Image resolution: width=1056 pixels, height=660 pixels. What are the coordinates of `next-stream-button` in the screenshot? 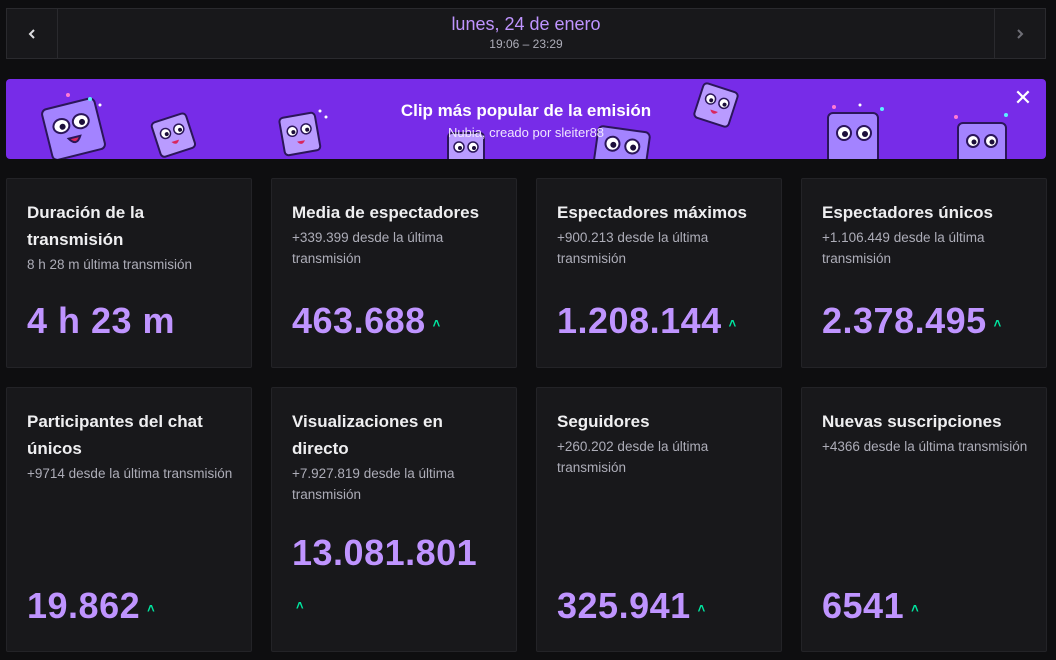 It's located at (1019, 33).